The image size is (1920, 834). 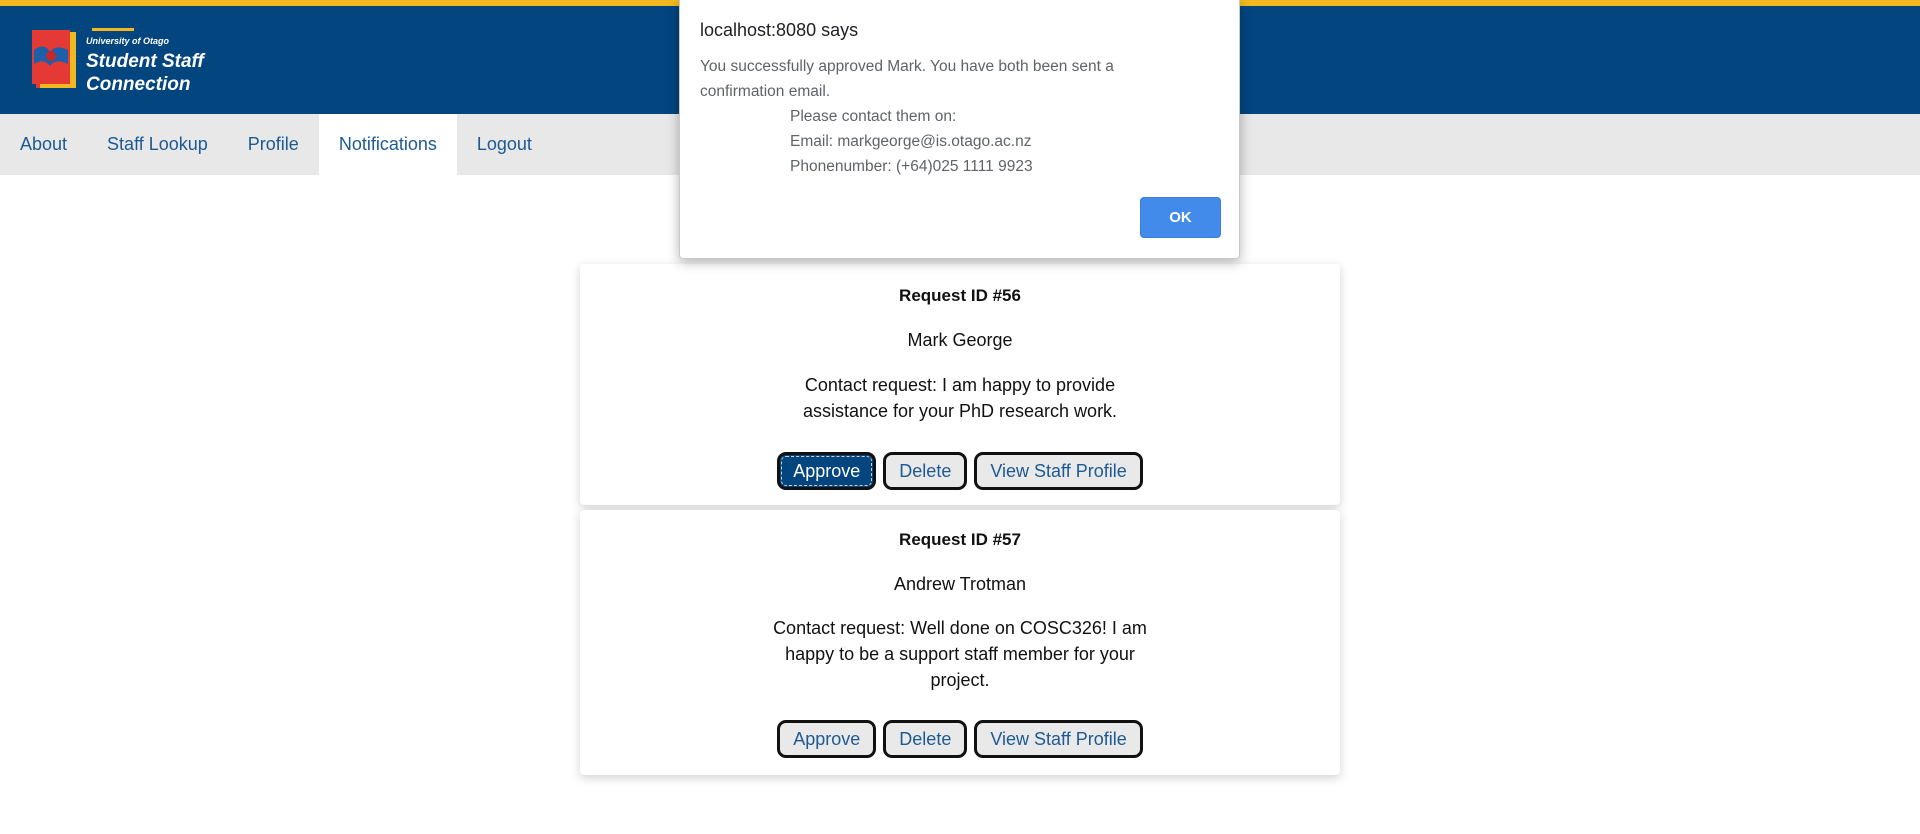 What do you see at coordinates (138, 84) in the screenshot?
I see `site-title-line2: Connection` at bounding box center [138, 84].